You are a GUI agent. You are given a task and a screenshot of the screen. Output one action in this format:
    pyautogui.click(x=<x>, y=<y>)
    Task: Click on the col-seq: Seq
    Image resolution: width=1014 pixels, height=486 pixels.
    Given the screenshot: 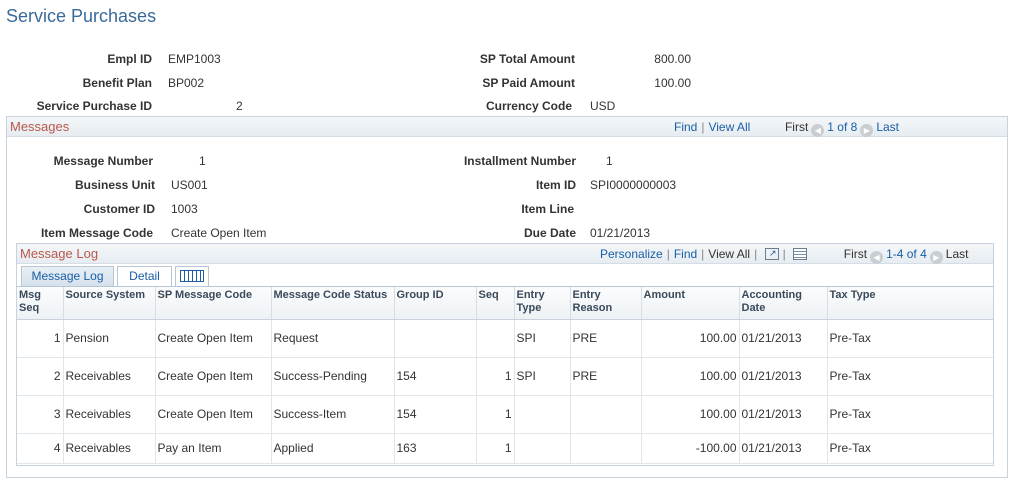 What is the action you would take?
    pyautogui.click(x=495, y=303)
    